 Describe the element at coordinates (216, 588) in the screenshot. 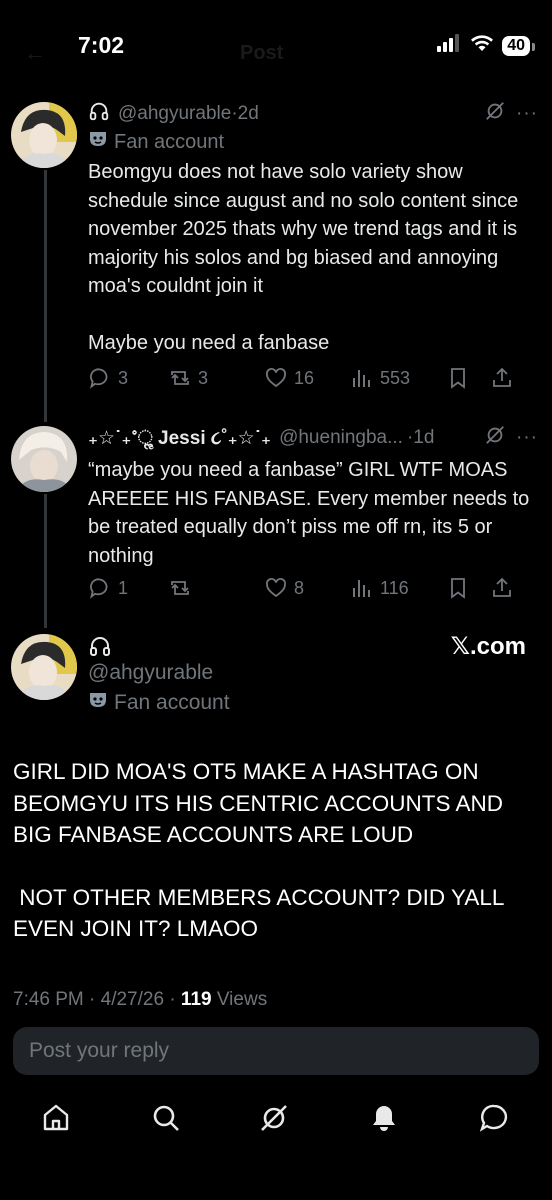

I see `repost-button` at that location.